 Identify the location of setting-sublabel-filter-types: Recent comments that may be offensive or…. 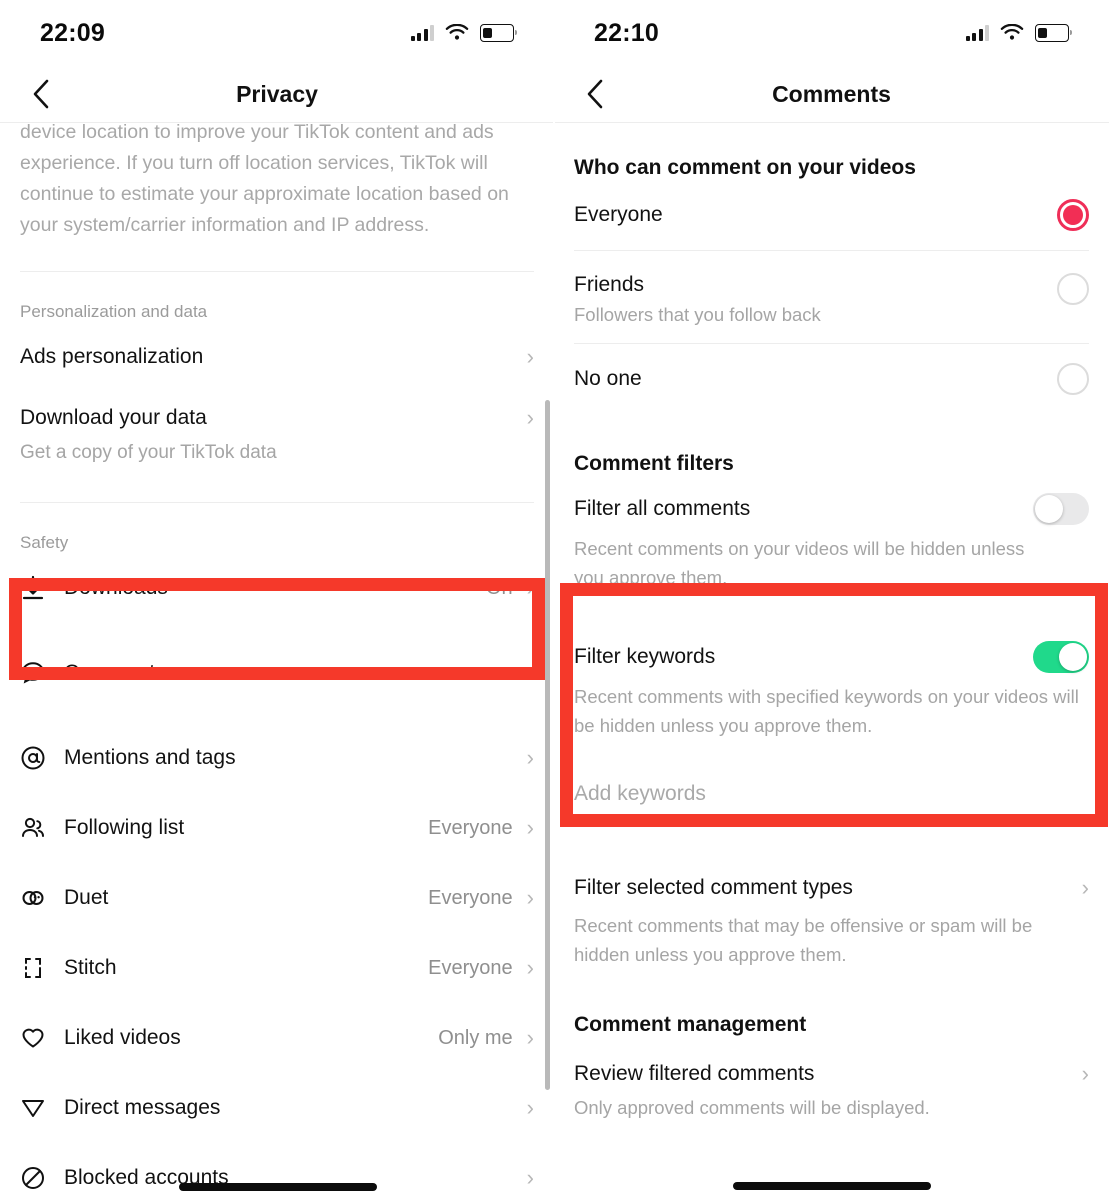
(803, 940).